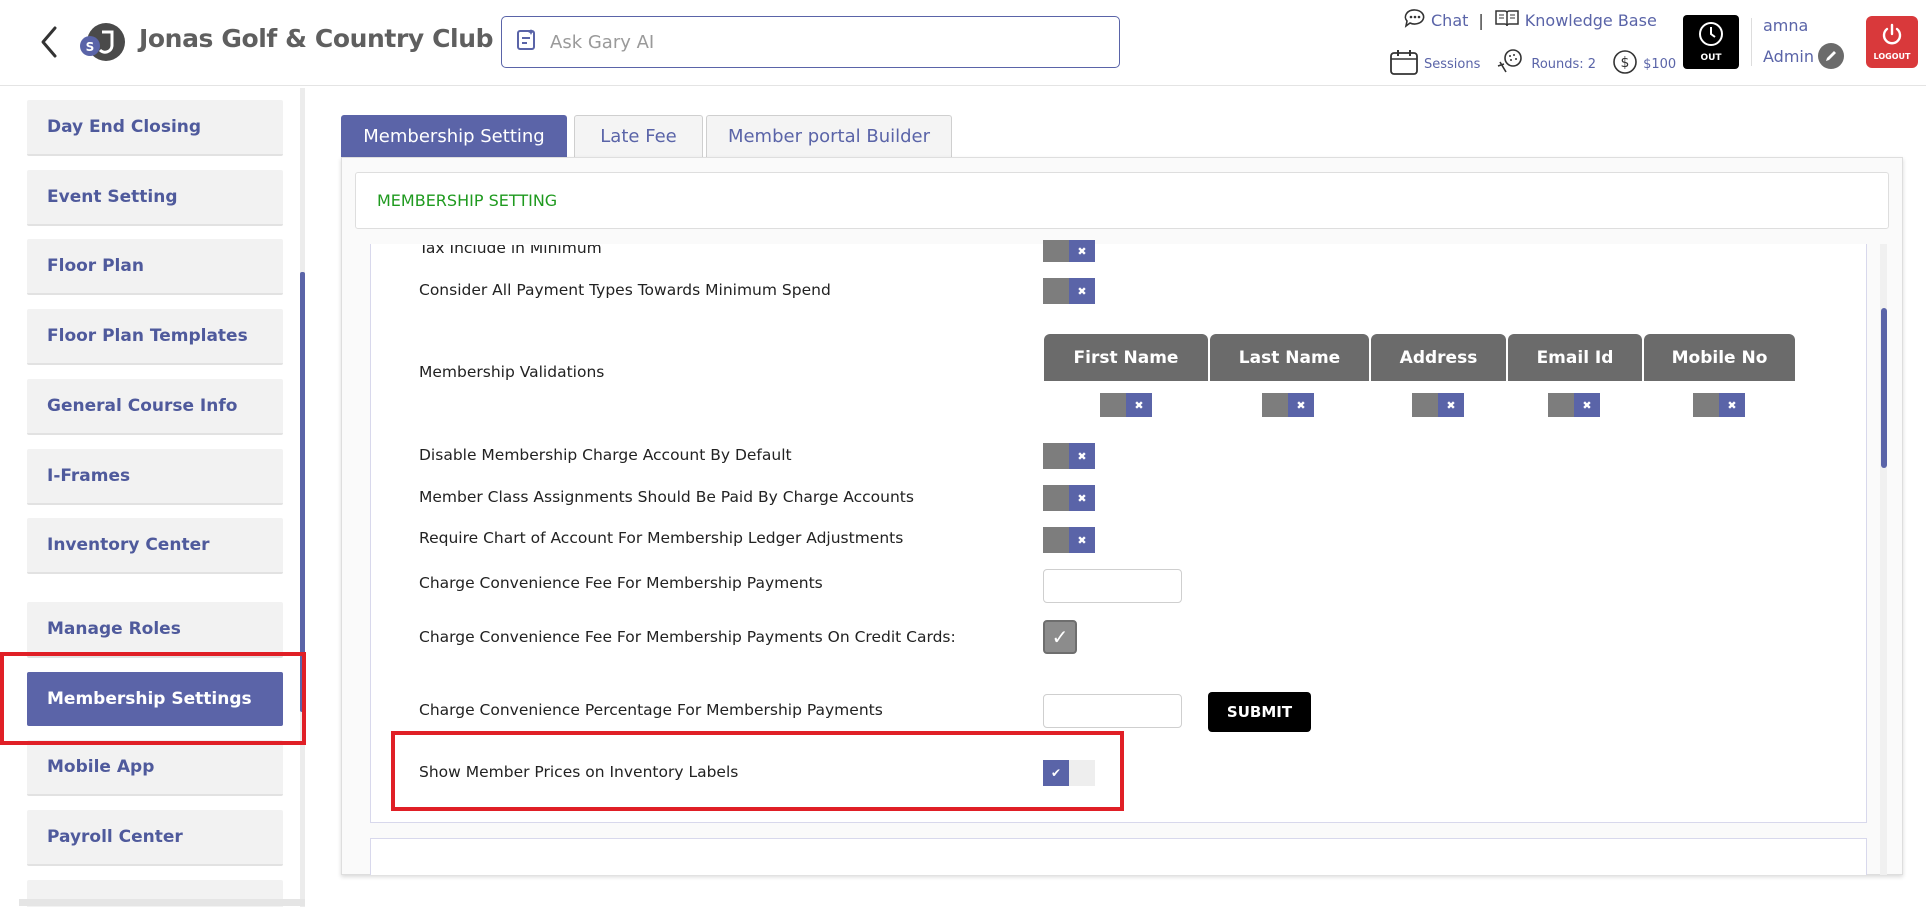  I want to click on logout-label: LOGOUT, so click(1892, 56).